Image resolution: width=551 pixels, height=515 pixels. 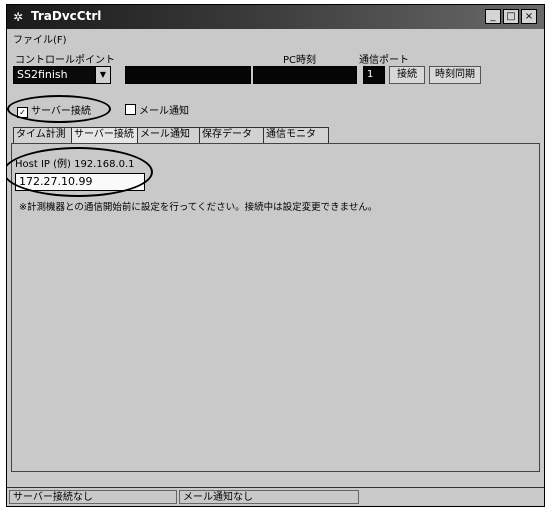 What do you see at coordinates (44, 135) in the screenshot?
I see `tab-time-measure: タイム計測` at bounding box center [44, 135].